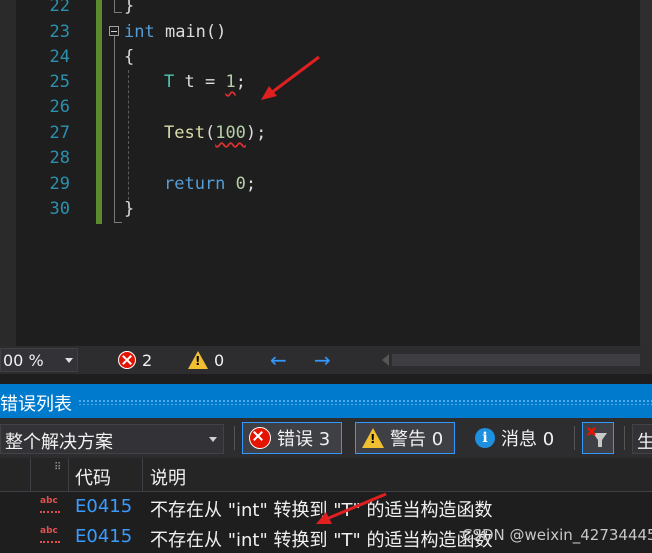  I want to click on warnings-filter-button: ! 警告 0, so click(405, 438).